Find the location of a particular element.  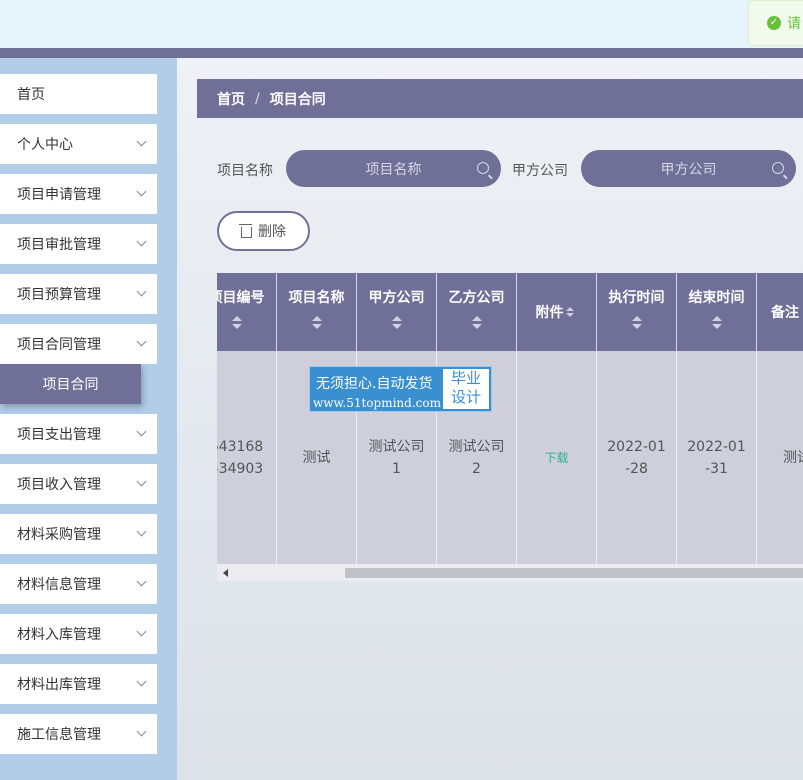

sidebar-item-label: 项目合同管理 is located at coordinates (59, 345).